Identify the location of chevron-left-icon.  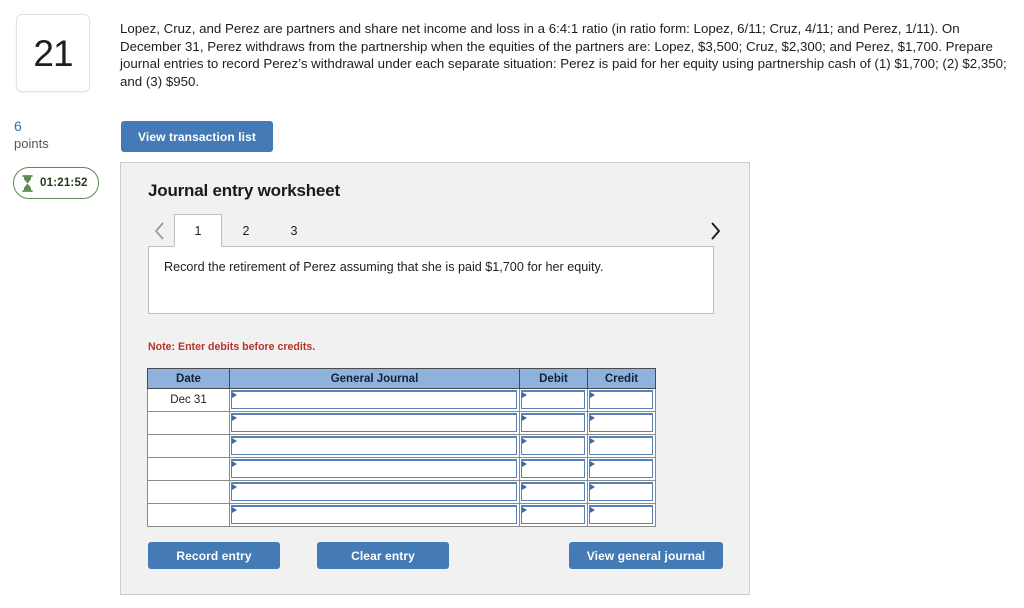
(158, 231).